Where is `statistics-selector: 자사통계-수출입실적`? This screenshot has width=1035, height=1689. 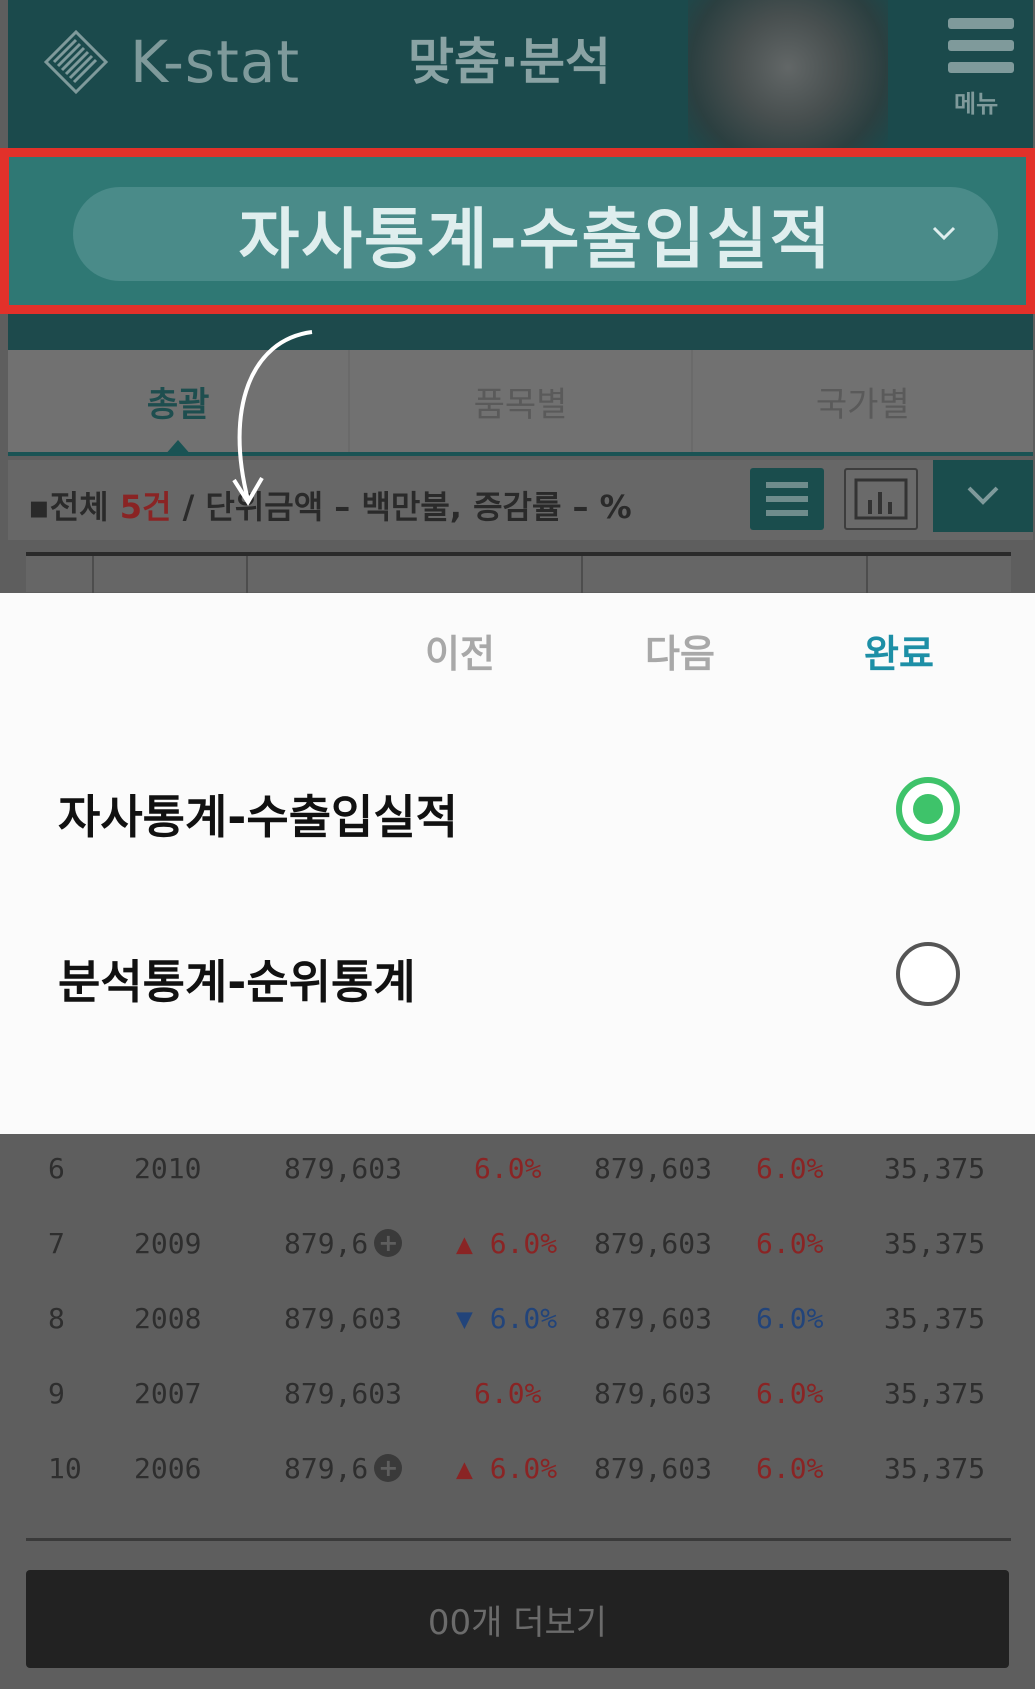
statistics-selector: 자사통계-수출입실적 is located at coordinates (535, 234).